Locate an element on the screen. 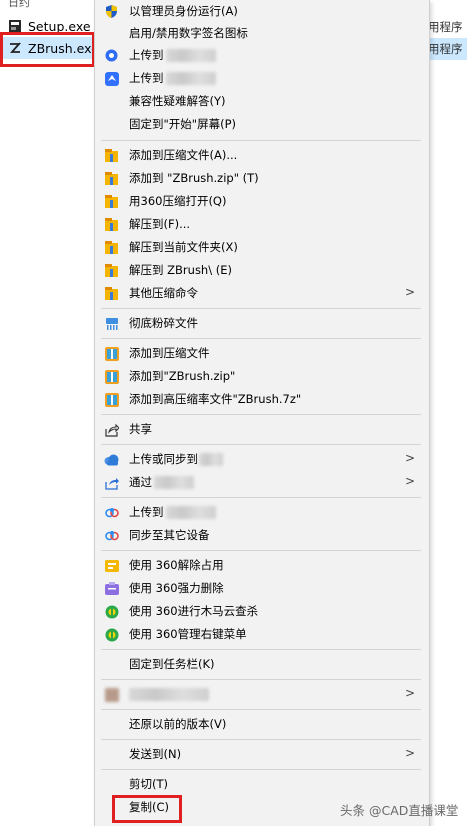  highlight-box-copy is located at coordinates (147, 809).